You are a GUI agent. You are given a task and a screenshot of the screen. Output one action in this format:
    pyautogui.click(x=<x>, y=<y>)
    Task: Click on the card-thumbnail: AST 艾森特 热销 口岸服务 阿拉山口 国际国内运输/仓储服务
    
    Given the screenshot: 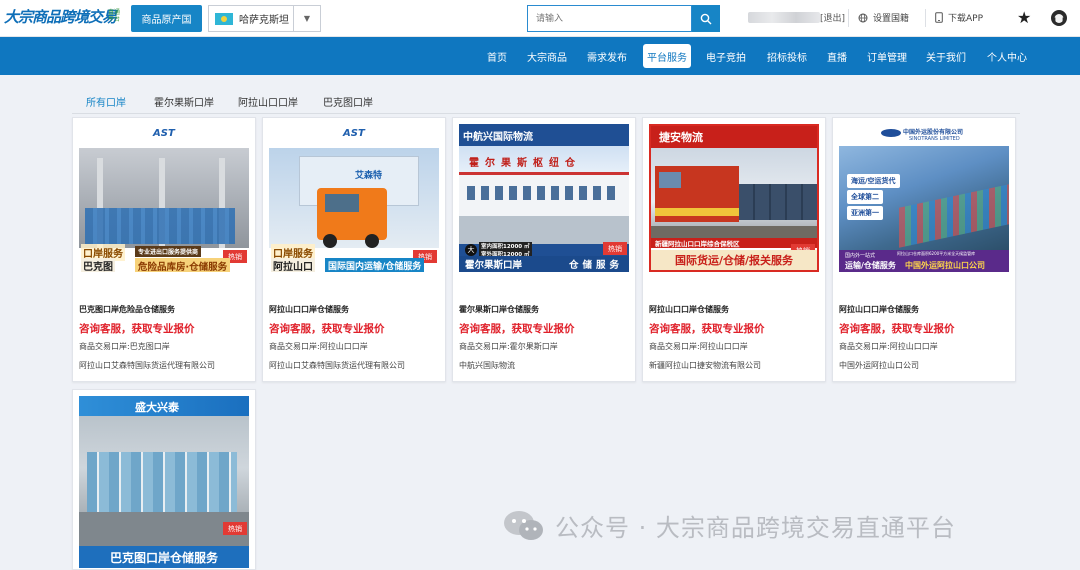 What is the action you would take?
    pyautogui.click(x=354, y=198)
    